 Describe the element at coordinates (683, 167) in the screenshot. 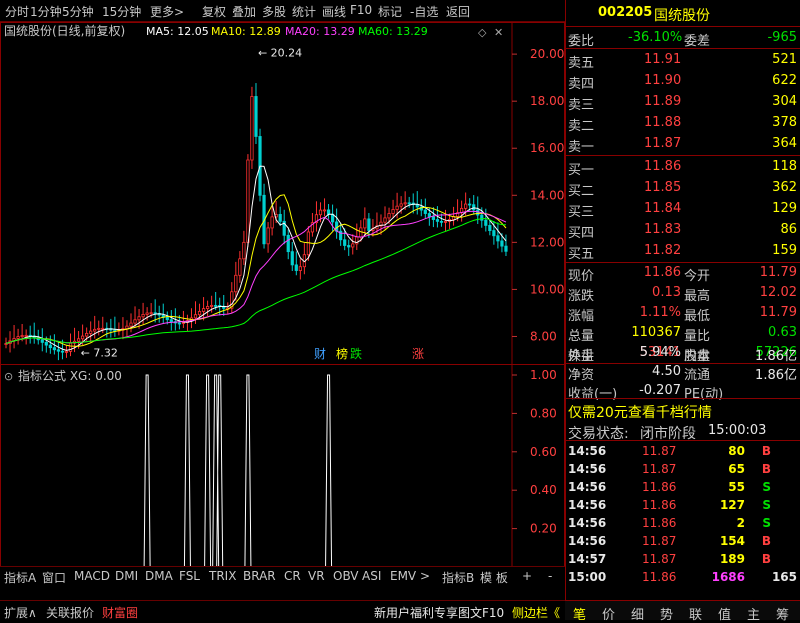

I see `buy-row: 买一 11.86 118` at that location.